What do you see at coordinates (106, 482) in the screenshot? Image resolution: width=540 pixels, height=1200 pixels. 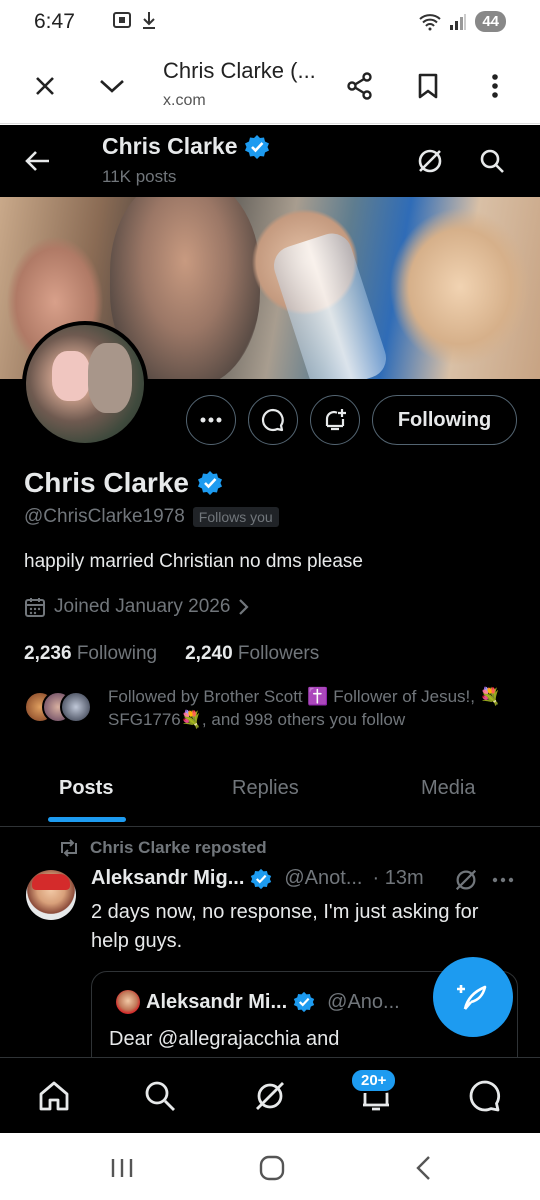 I see `display-name-text: Chris Clarke` at bounding box center [106, 482].